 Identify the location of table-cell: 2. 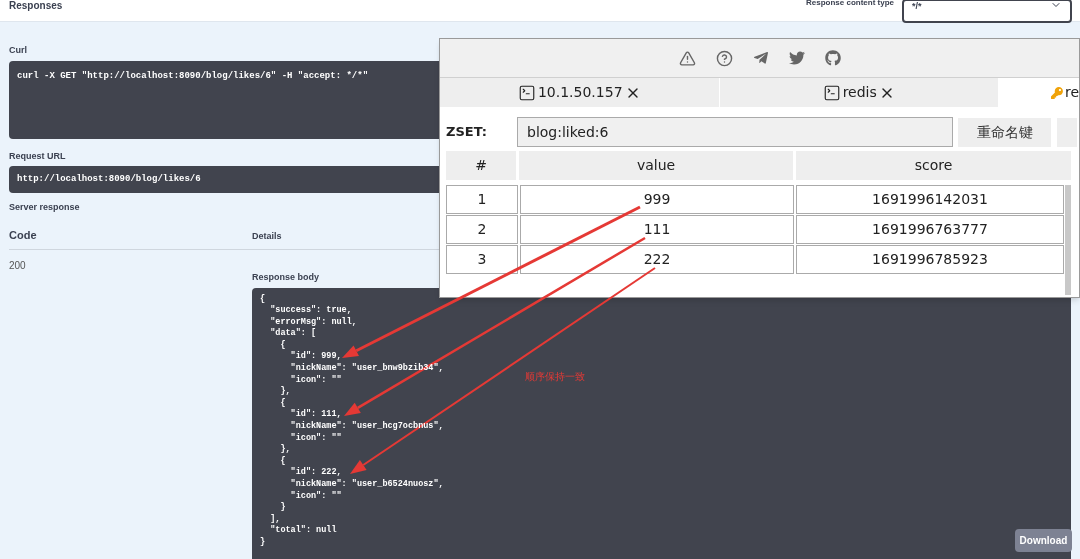
(482, 229).